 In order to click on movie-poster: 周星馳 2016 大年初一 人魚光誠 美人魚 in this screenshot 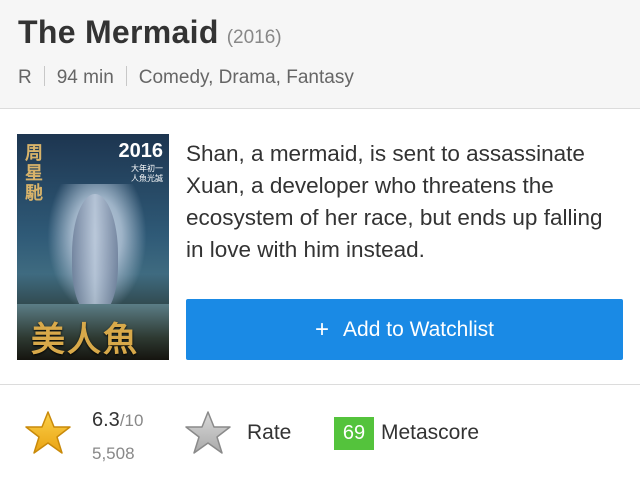, I will do `click(93, 247)`.